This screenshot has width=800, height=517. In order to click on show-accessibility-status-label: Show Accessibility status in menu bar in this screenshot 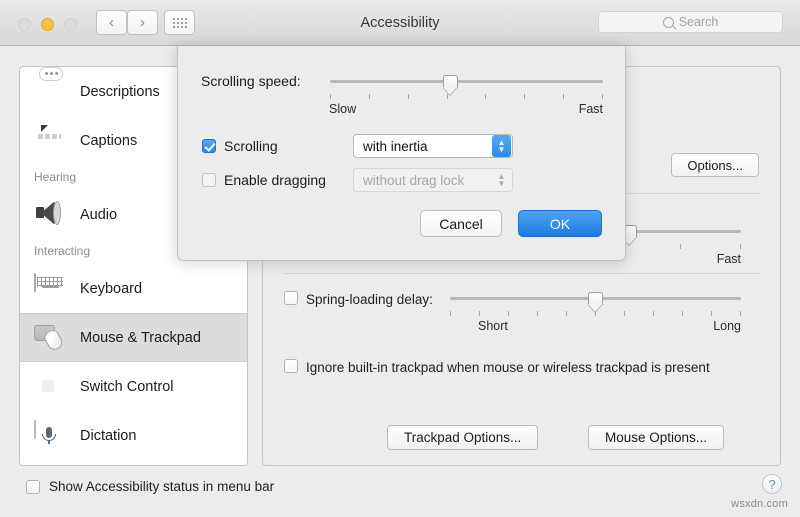, I will do `click(162, 486)`.